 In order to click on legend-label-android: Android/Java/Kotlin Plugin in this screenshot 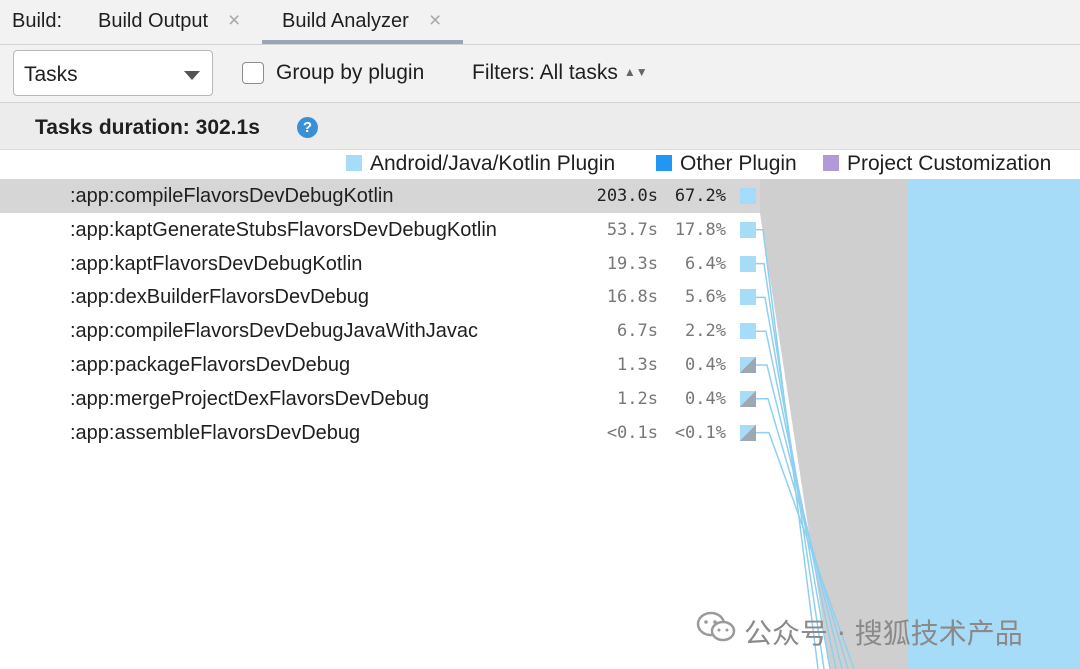, I will do `click(493, 163)`.